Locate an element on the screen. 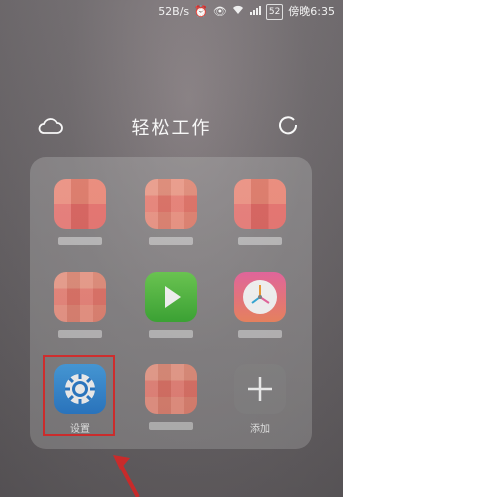 The width and height of the screenshot is (499, 497). clock-icon is located at coordinates (260, 297).